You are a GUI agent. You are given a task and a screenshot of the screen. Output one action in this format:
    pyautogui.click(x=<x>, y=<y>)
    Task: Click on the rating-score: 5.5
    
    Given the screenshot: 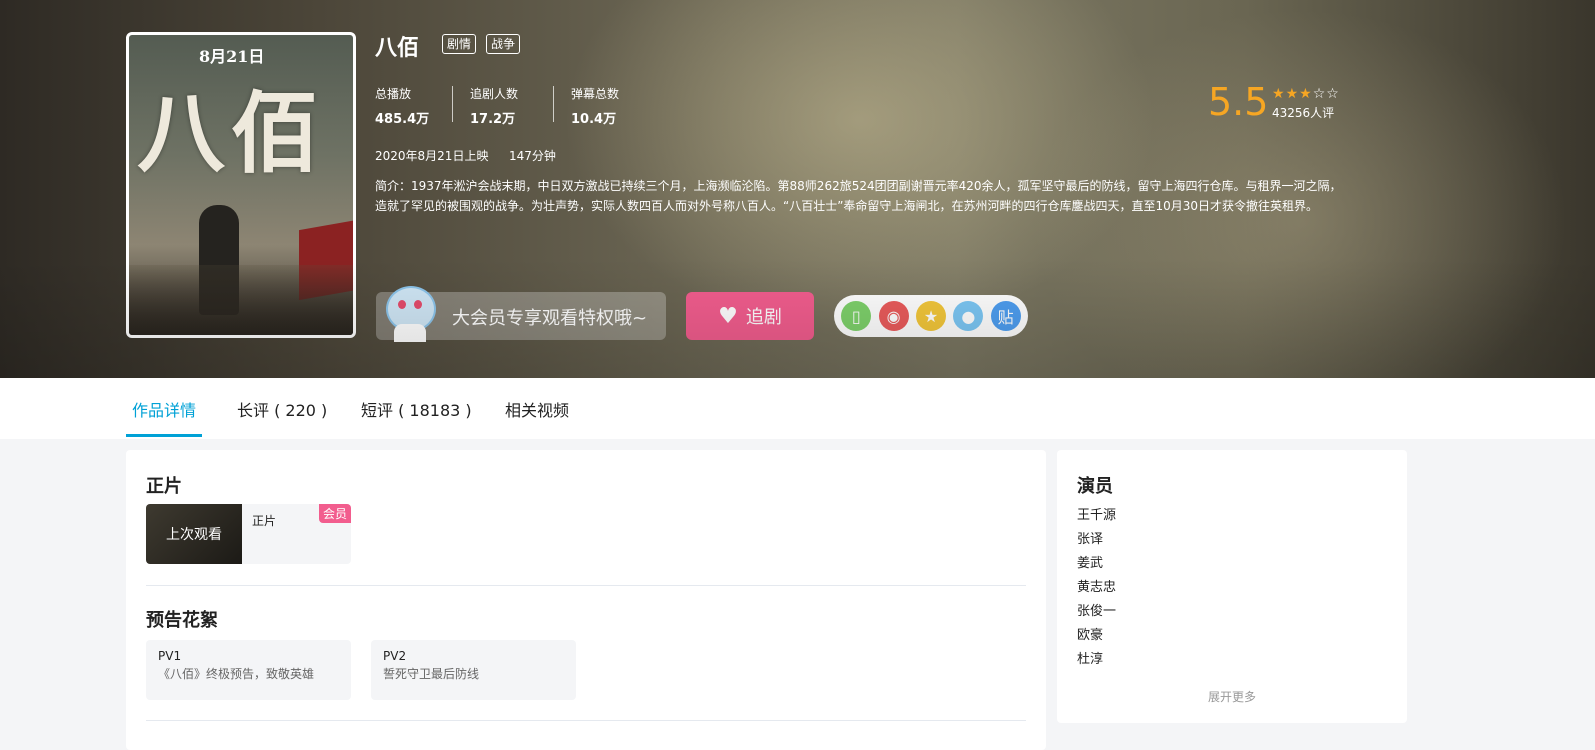 What is the action you would take?
    pyautogui.click(x=1238, y=102)
    